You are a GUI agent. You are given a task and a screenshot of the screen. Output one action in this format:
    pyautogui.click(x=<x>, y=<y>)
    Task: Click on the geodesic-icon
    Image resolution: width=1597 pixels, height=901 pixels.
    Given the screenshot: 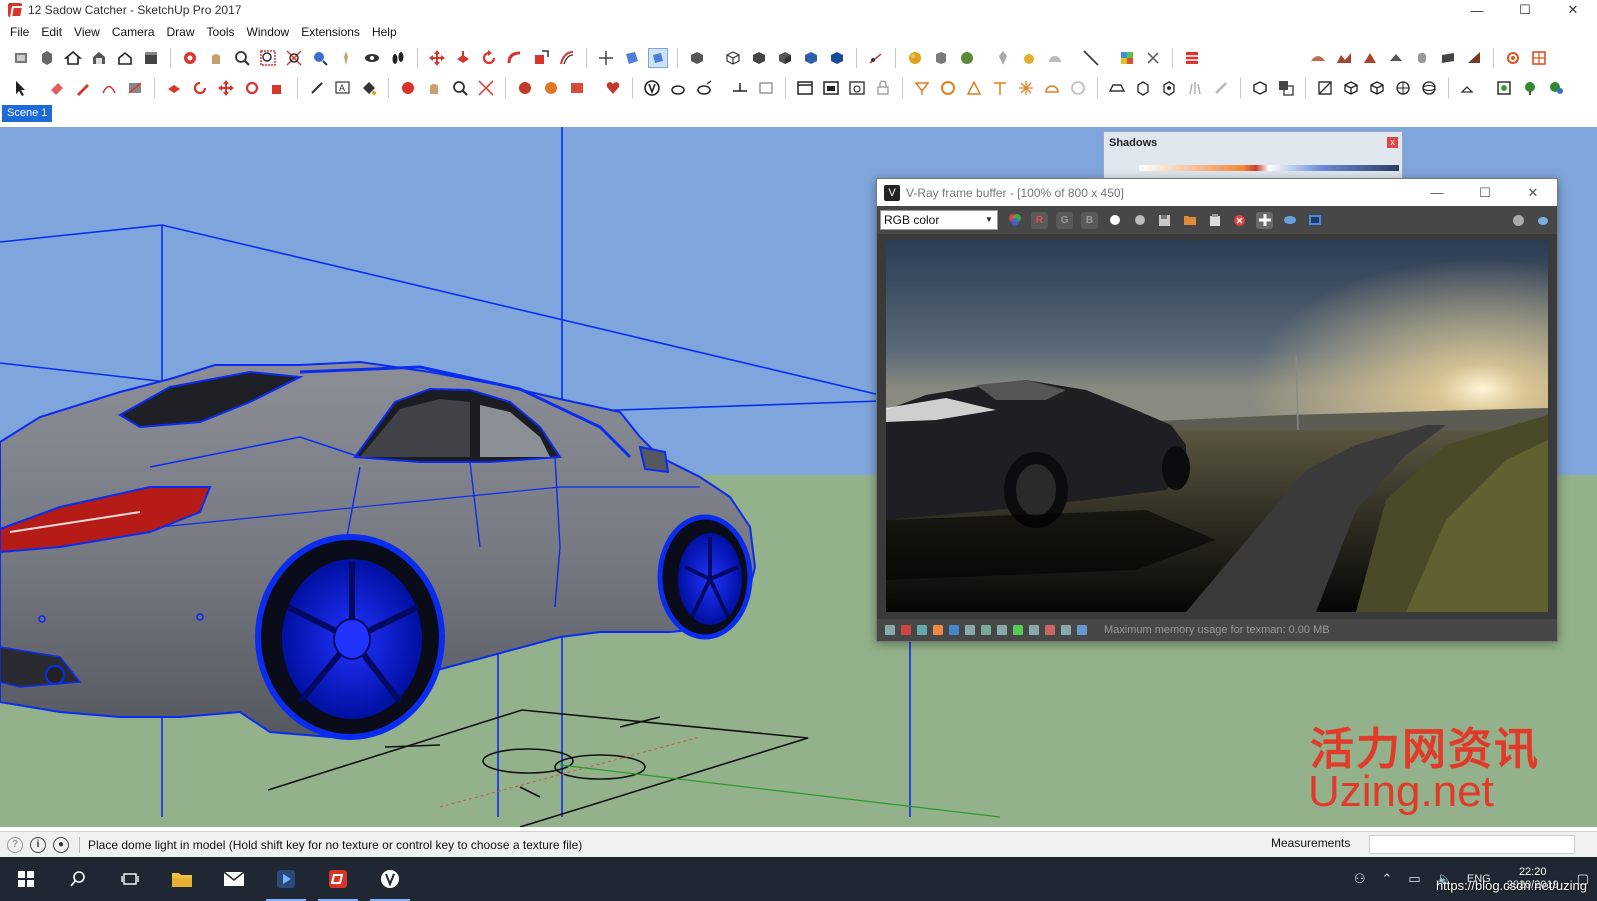 What is the action you would take?
    pyautogui.click(x=1403, y=88)
    